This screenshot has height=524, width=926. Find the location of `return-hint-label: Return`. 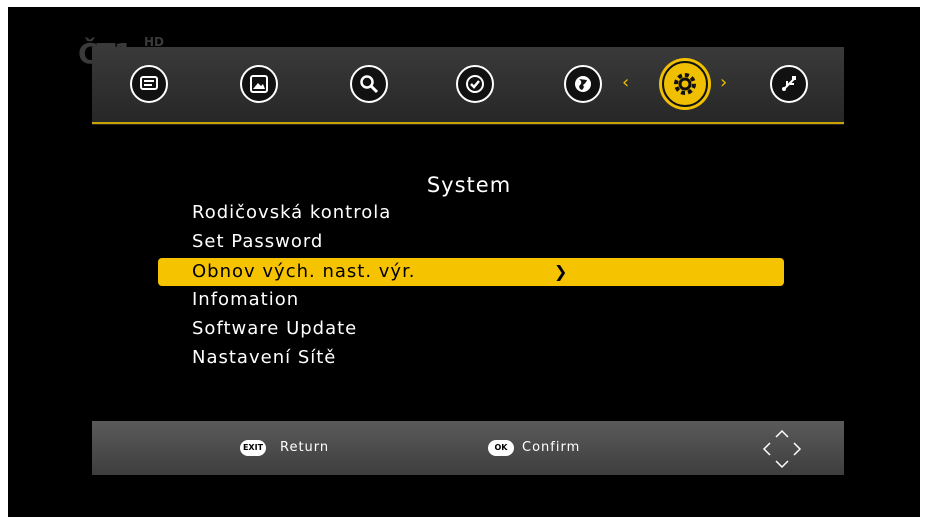

return-hint-label: Return is located at coordinates (305, 447).